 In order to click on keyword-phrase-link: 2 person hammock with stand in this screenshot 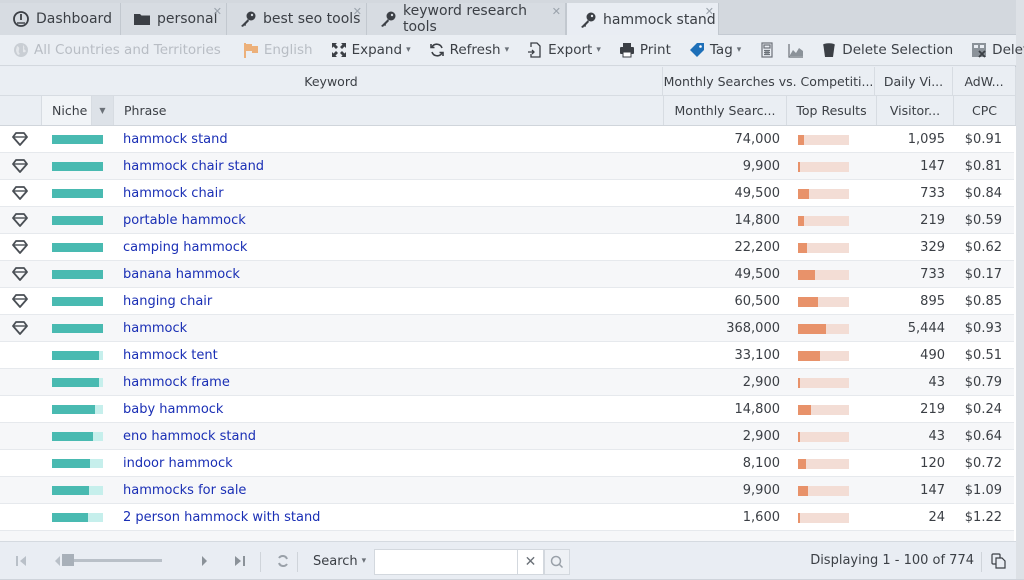, I will do `click(221, 517)`.